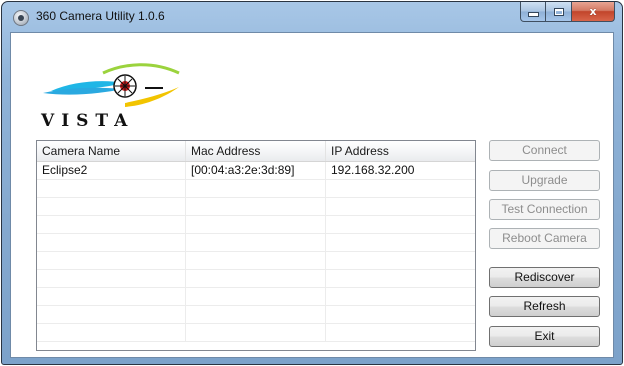 Image resolution: width=624 pixels, height=366 pixels. I want to click on maximize-icon, so click(558, 11).